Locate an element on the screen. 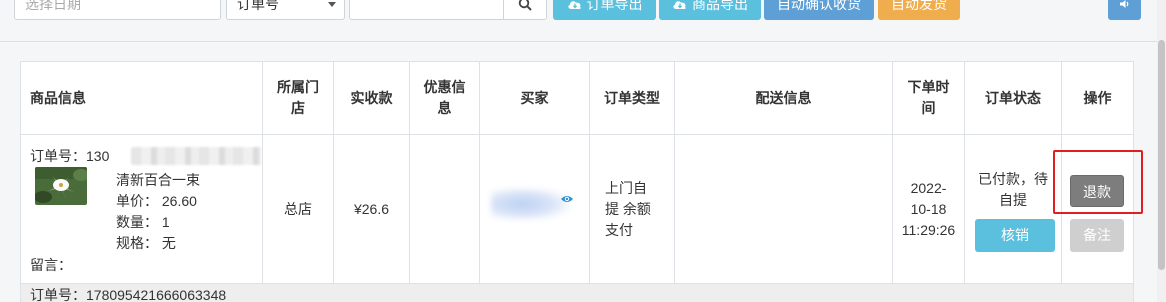  order-number-label: 订单号： is located at coordinates (58, 156).